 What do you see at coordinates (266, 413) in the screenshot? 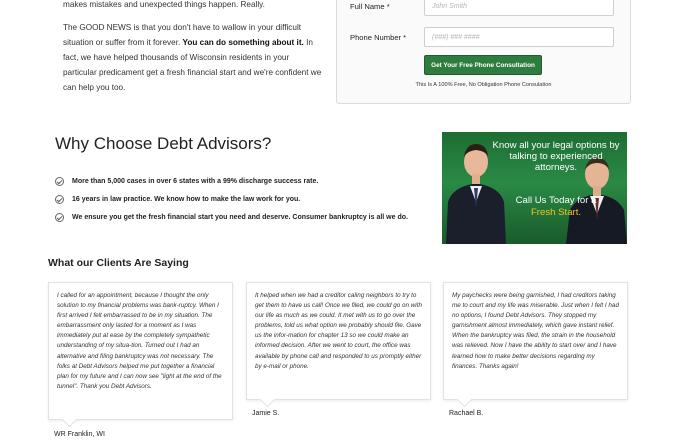
I see `testimonial-author: Jamie S.` at bounding box center [266, 413].